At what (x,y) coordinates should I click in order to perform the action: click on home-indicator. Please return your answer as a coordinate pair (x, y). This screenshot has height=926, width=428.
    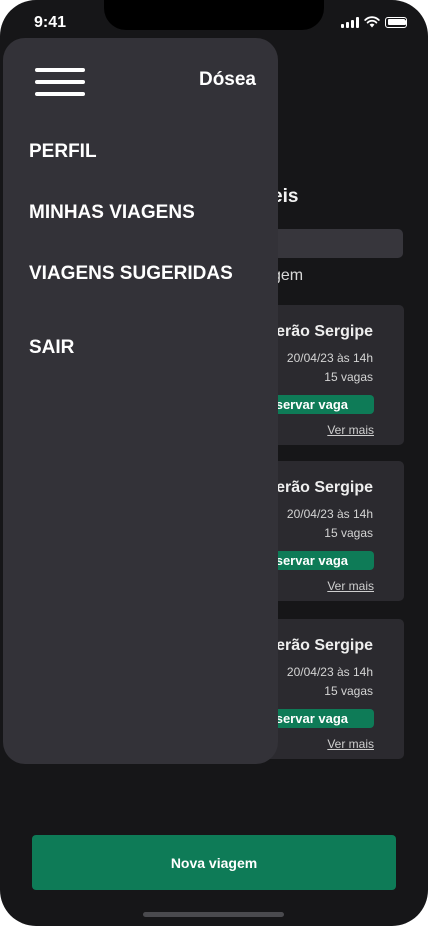
    Looking at the image, I should click on (213, 914).